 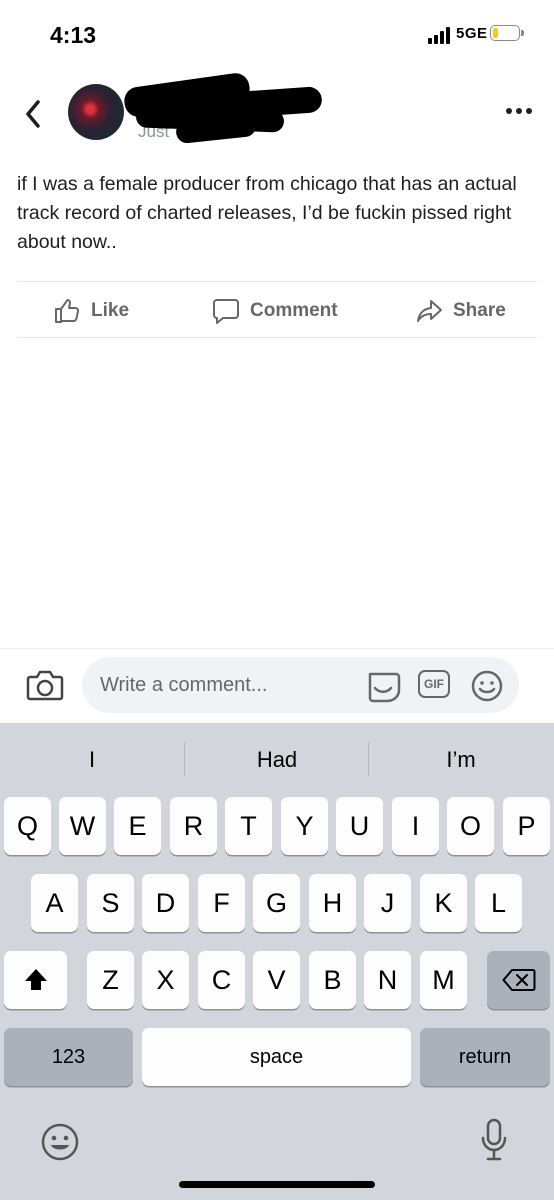 I want to click on key-t: T, so click(x=248, y=826).